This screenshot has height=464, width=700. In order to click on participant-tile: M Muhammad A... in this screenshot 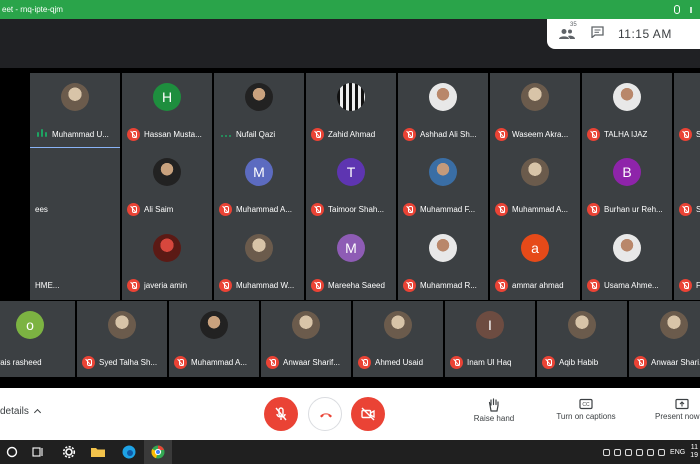, I will do `click(259, 186)`.